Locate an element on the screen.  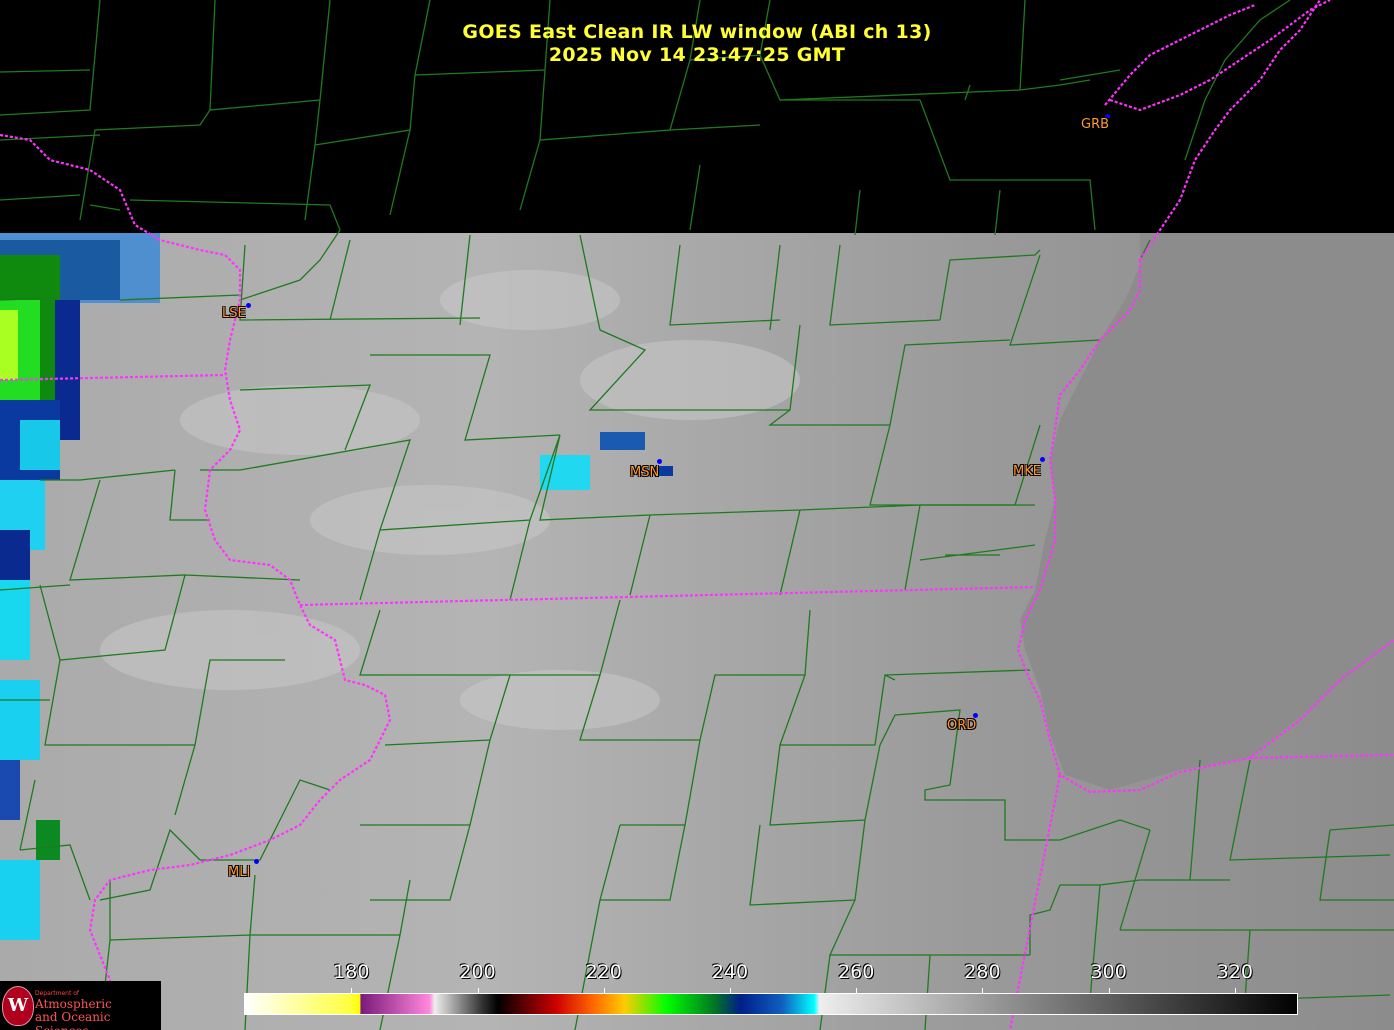
station-label-mli: MLI is located at coordinates (239, 872).